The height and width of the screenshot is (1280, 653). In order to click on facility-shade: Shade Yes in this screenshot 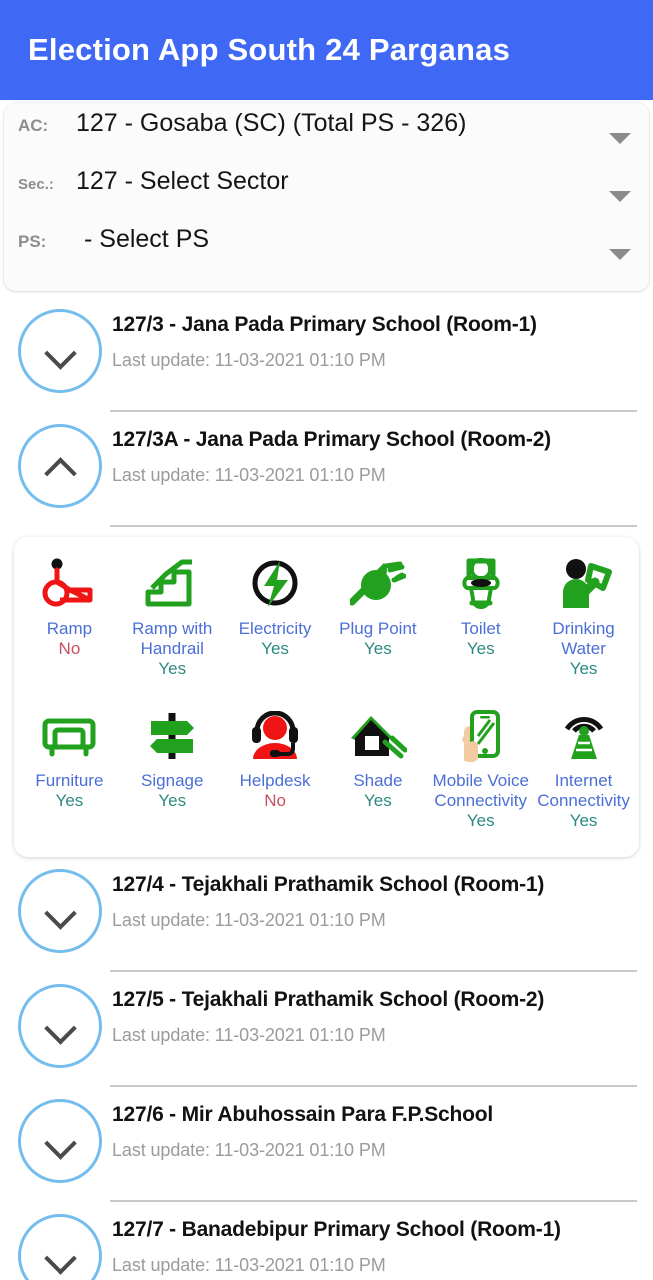, I will do `click(377, 756)`.